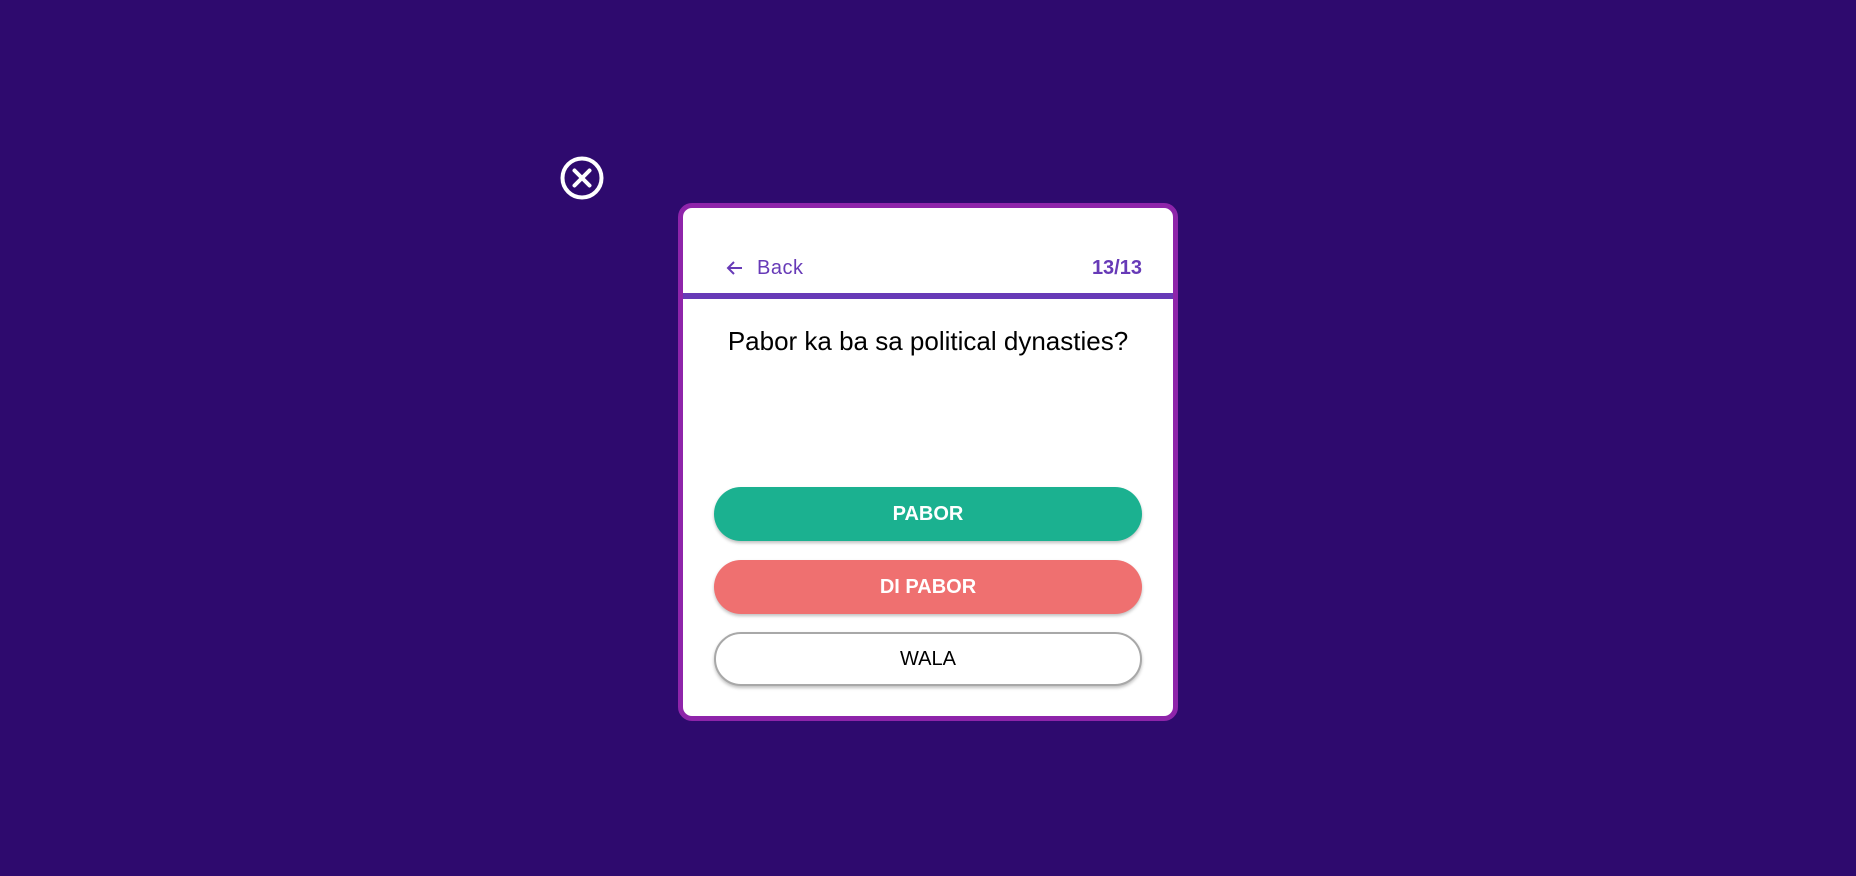 The image size is (1856, 876). I want to click on back-label: Back, so click(780, 267).